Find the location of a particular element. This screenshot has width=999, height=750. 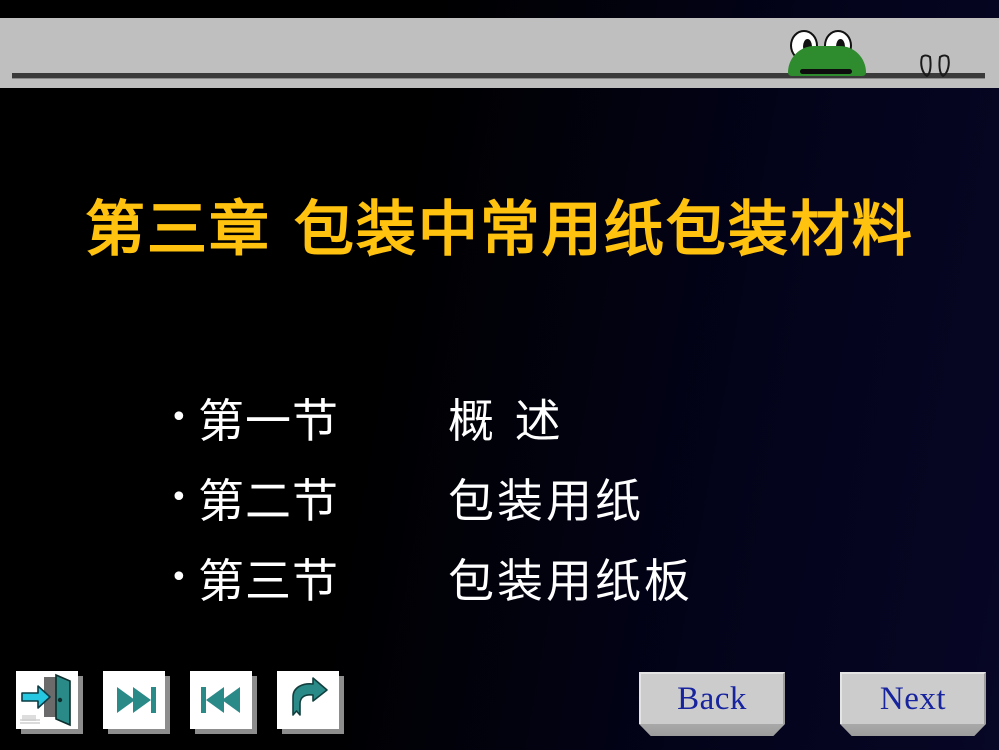

bullet-section-label: 第一节 is located at coordinates (268, 421).